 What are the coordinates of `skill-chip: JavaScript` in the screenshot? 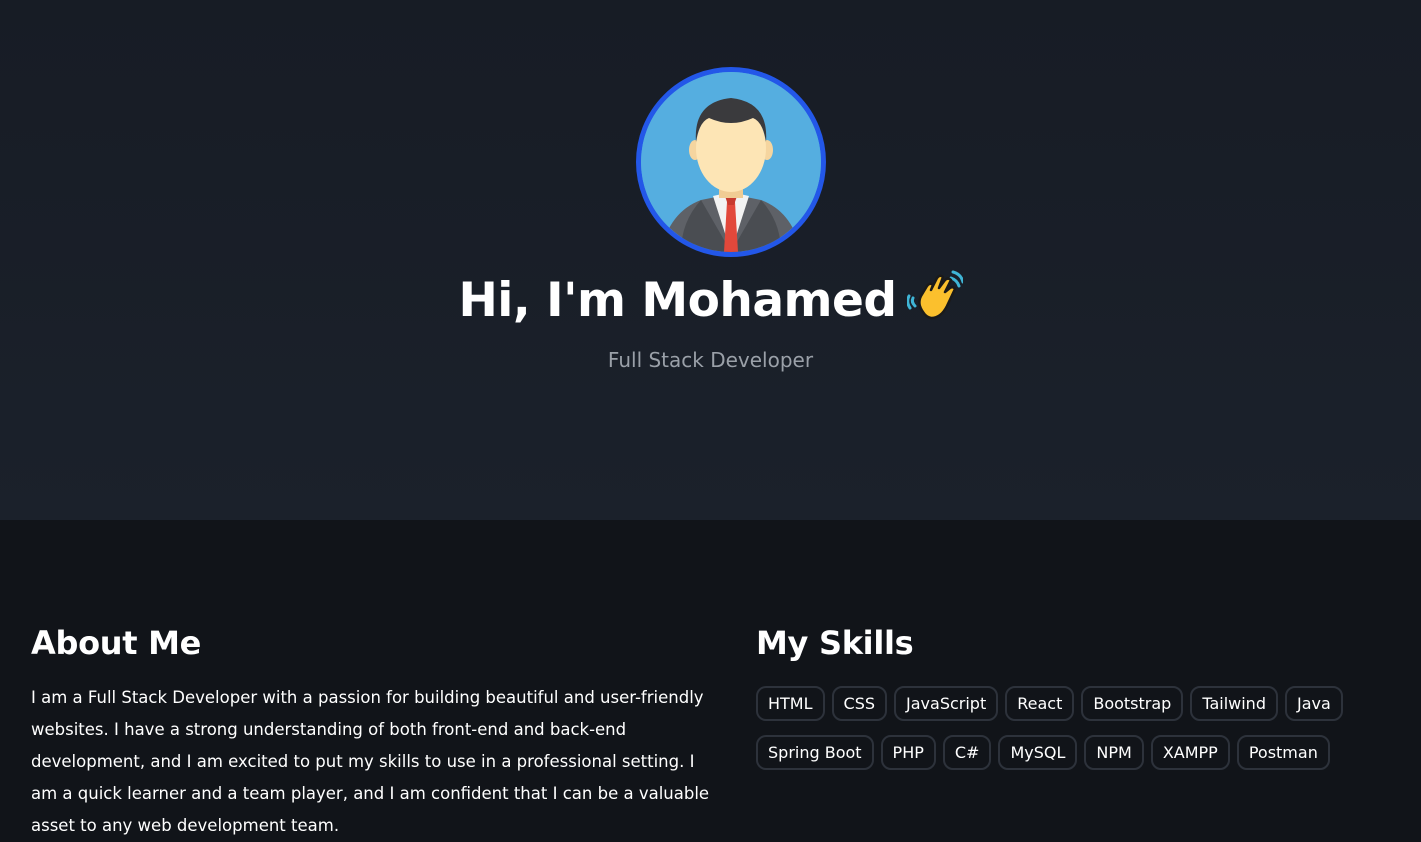 It's located at (946, 703).